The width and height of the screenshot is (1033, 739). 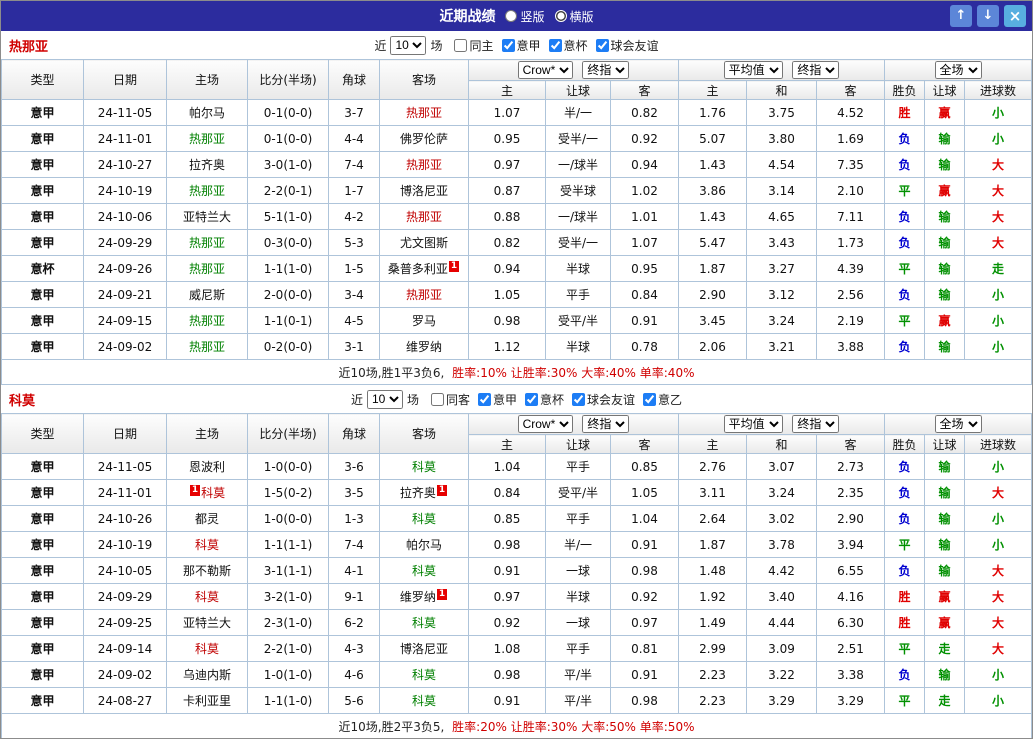 What do you see at coordinates (288, 242) in the screenshot?
I see `score-cell: 0-3(0-0)` at bounding box center [288, 242].